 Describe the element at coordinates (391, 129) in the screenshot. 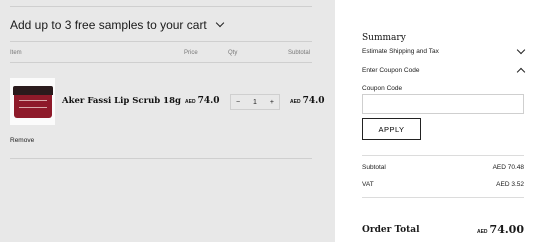

I see `apply-button: APPLY` at that location.